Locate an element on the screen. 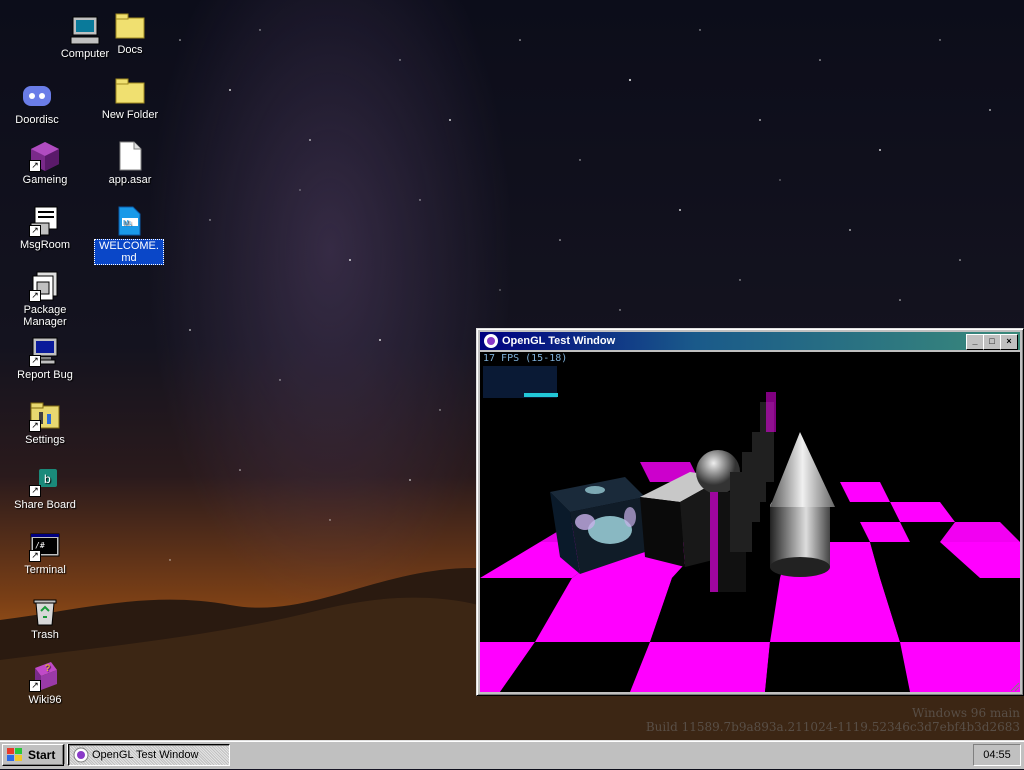 The image size is (1024, 770). cone is located at coordinates (802, 469).